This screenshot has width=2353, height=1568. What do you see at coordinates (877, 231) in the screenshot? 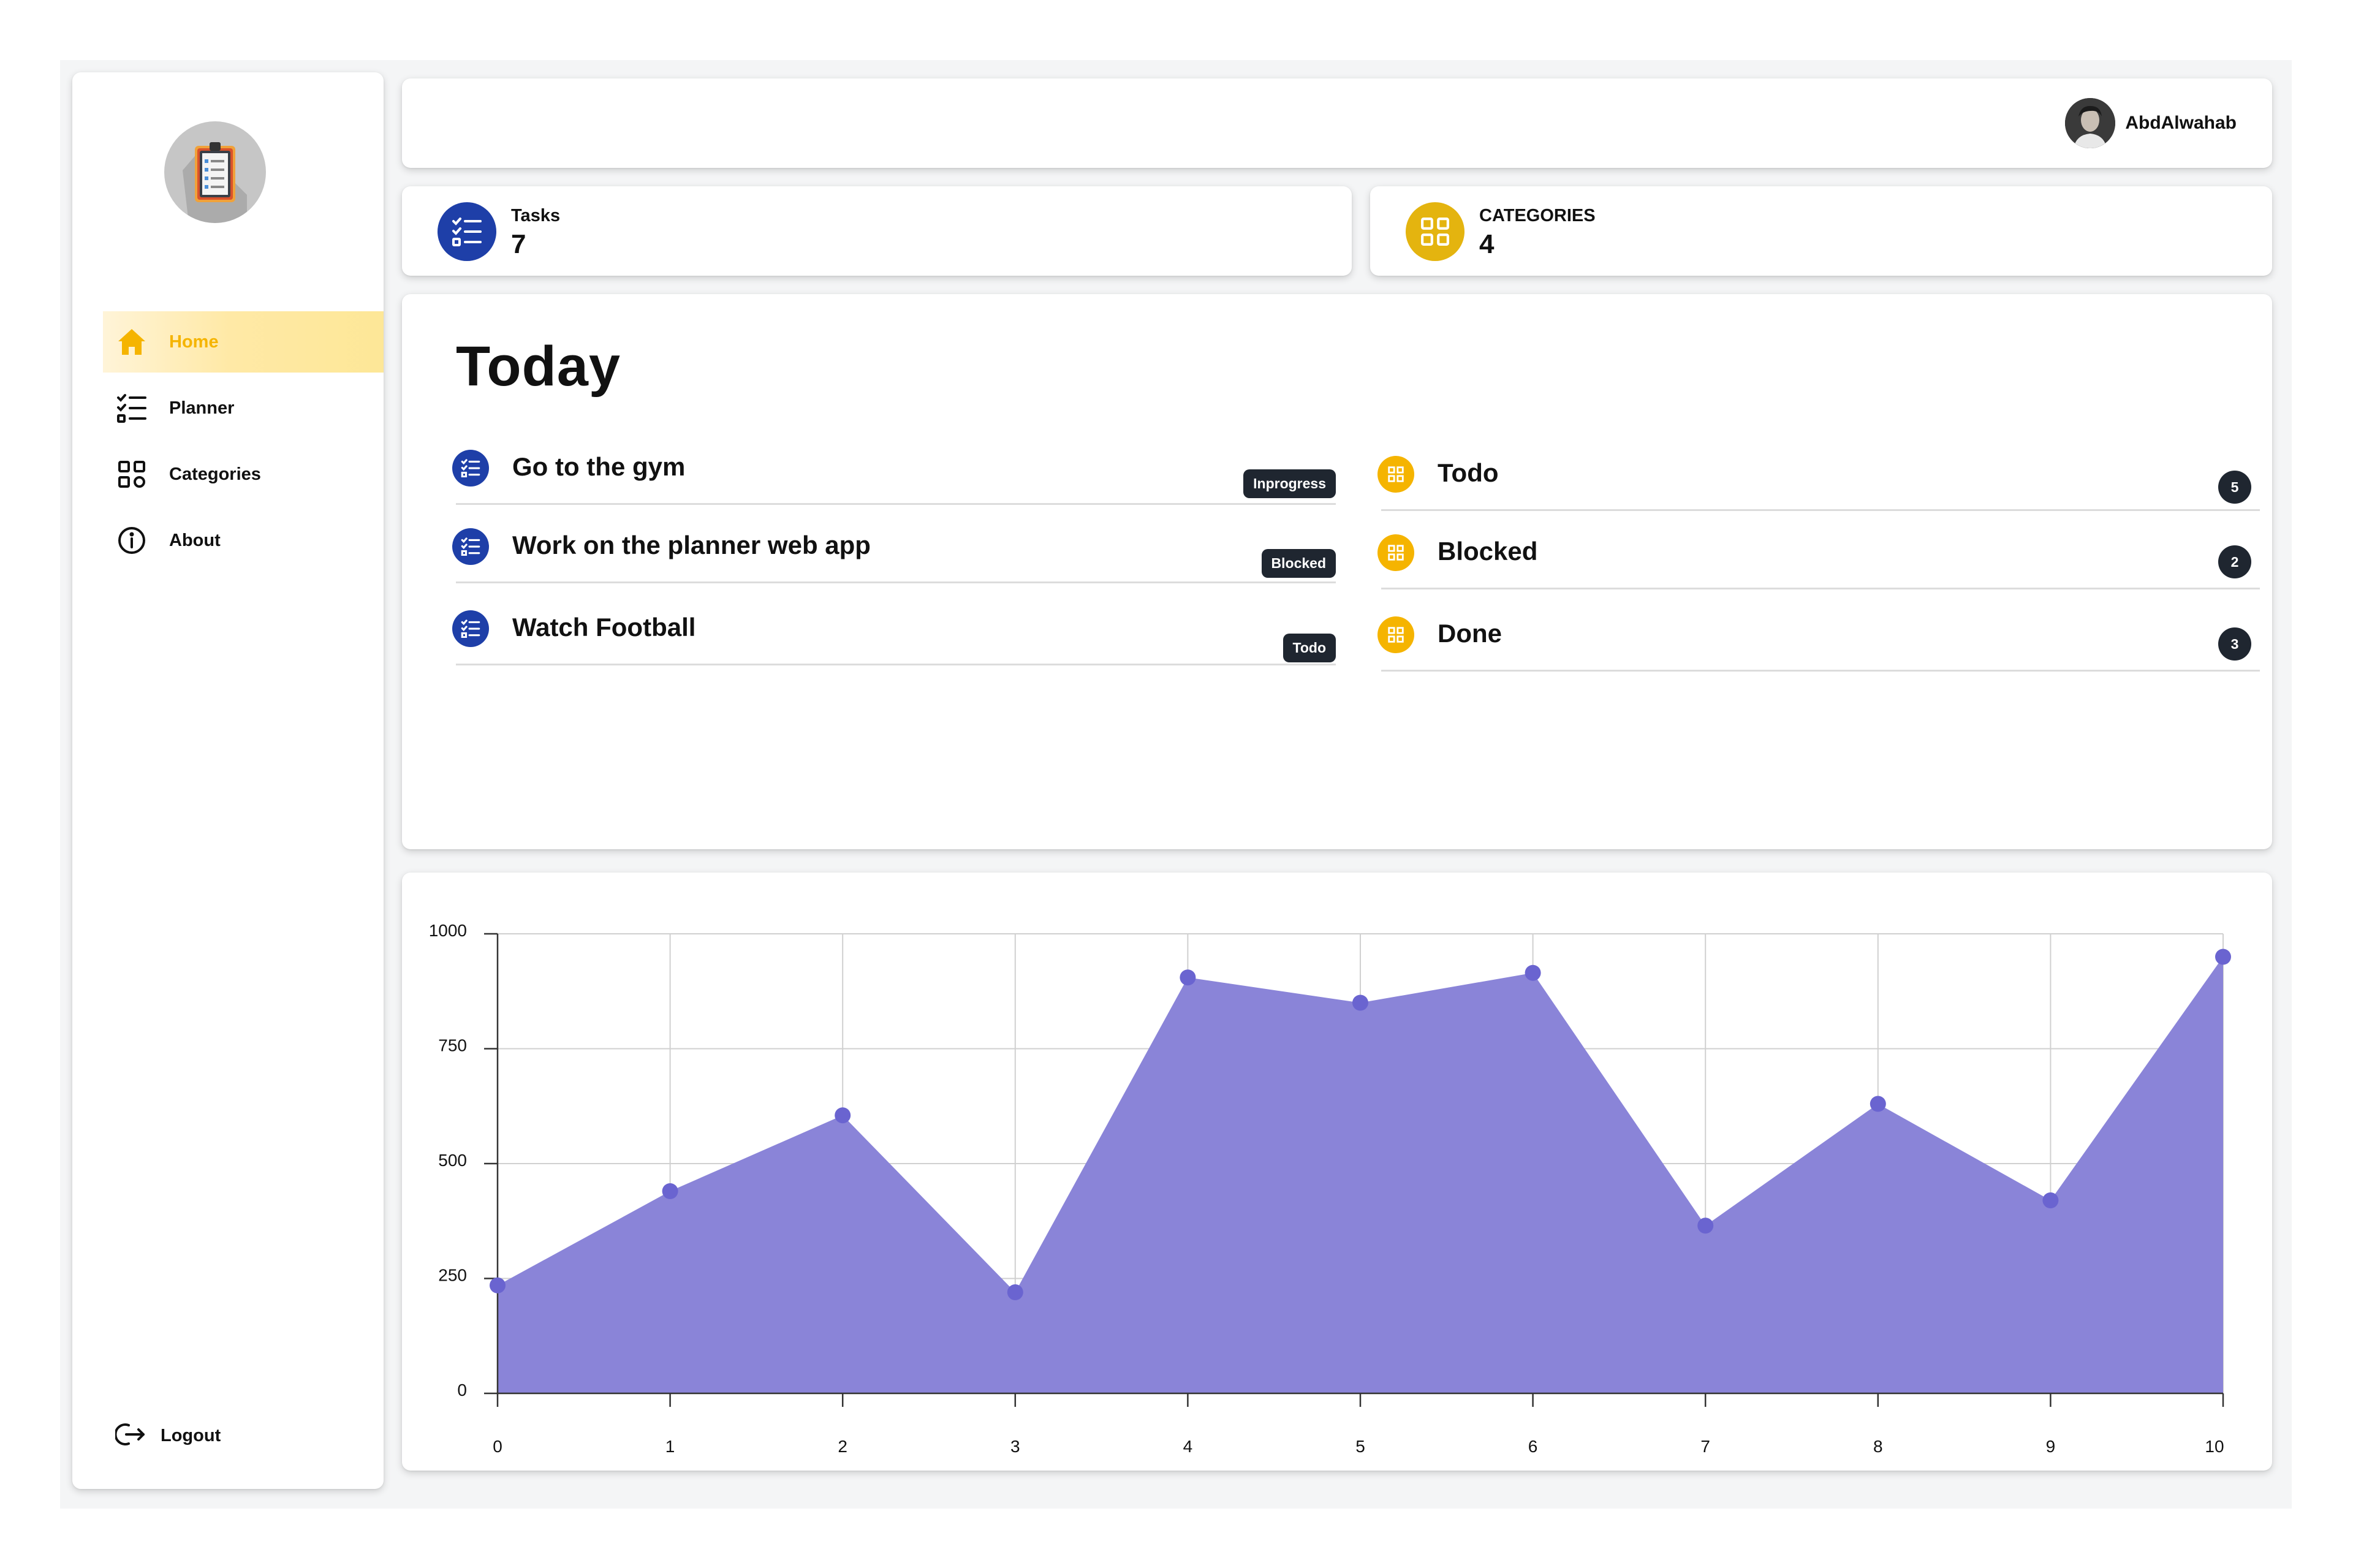
I see `tasks-stat-card: Tasks 7` at bounding box center [877, 231].